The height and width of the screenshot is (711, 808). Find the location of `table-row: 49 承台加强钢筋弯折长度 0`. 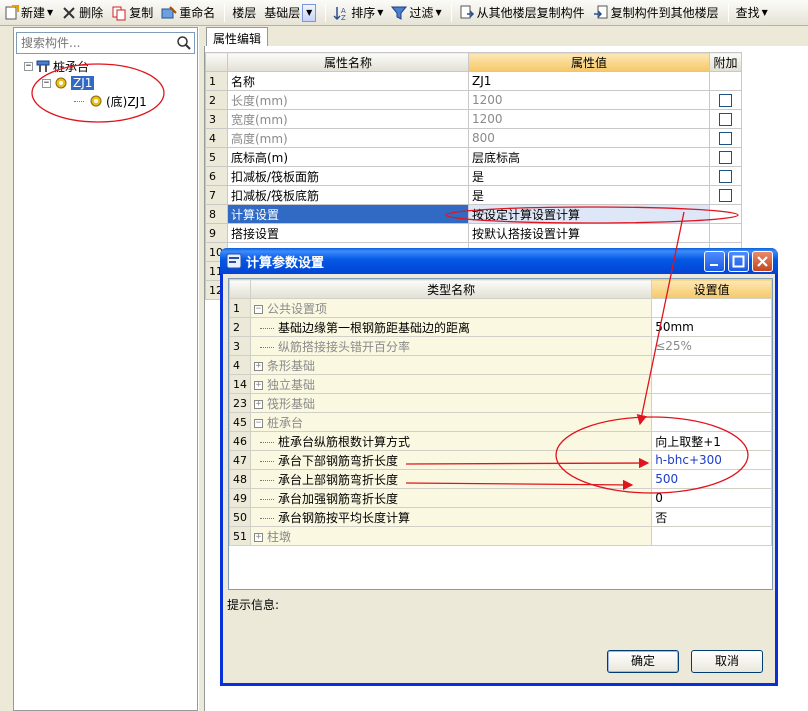

table-row: 49 承台加强钢筋弯折长度 0 is located at coordinates (500, 498).